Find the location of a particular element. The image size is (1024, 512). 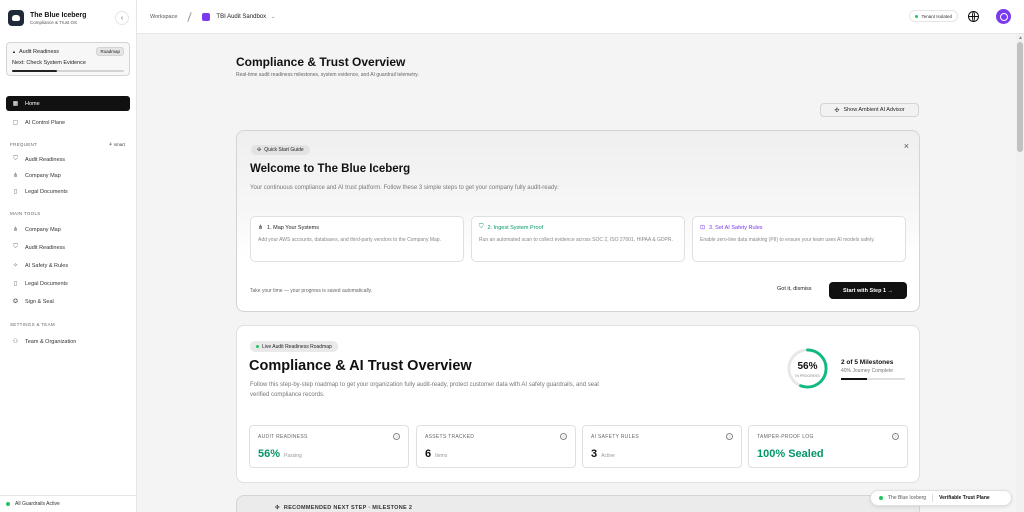

page-title: Compliance & Trust Overview is located at coordinates (321, 62).